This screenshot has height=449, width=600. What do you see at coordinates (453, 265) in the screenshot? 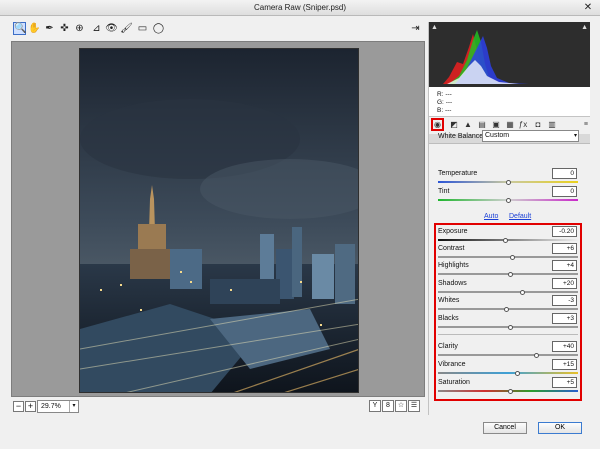
I see `slider-label: Highlights` at bounding box center [453, 265].